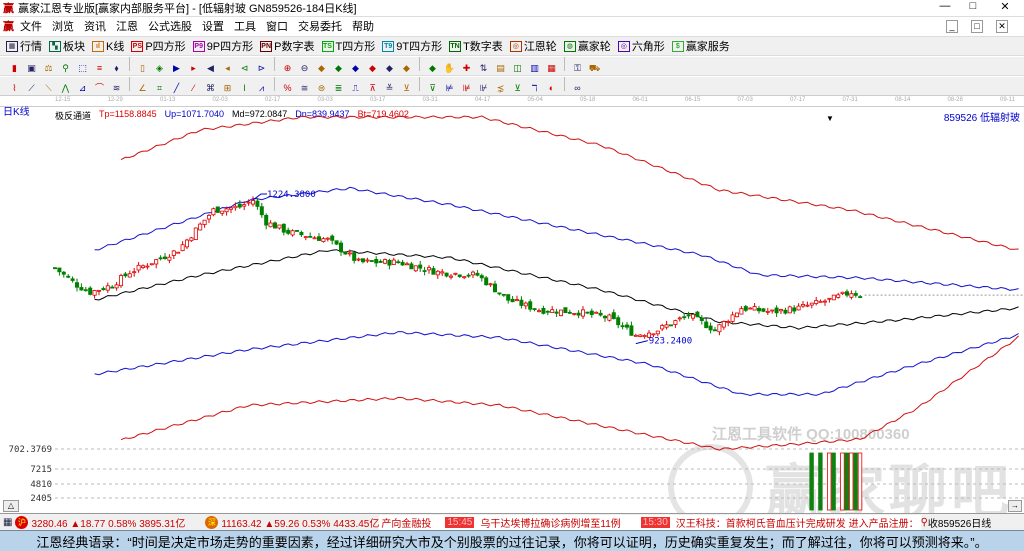  What do you see at coordinates (176, 68) in the screenshot?
I see `tool-icon: ▶` at bounding box center [176, 68].